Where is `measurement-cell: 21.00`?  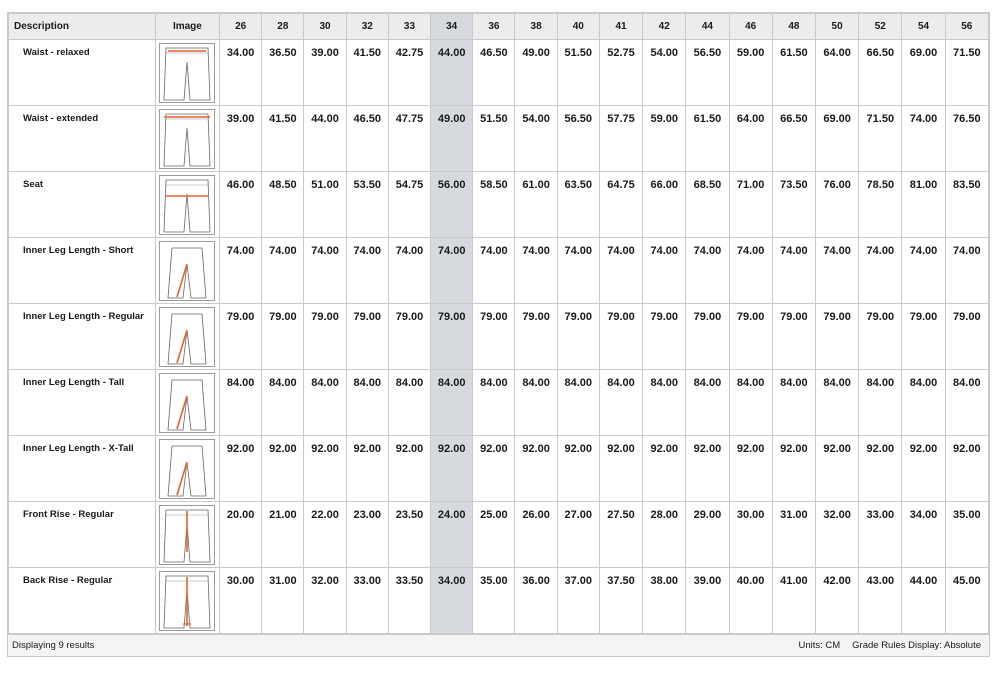
measurement-cell: 21.00 is located at coordinates (283, 534).